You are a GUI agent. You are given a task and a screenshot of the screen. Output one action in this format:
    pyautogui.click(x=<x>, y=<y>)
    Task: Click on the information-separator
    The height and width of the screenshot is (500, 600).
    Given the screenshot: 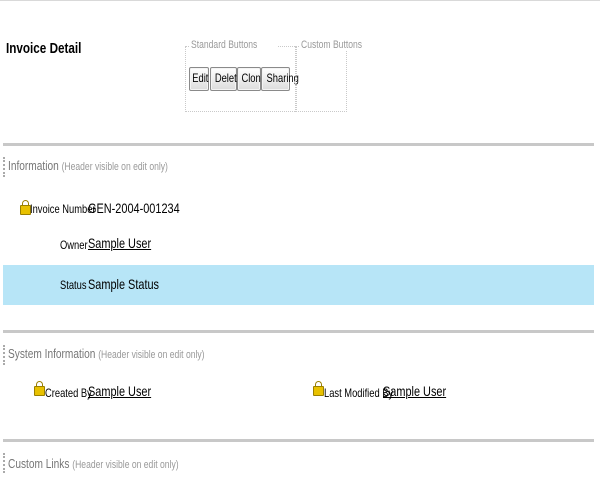 What is the action you would take?
    pyautogui.click(x=298, y=144)
    